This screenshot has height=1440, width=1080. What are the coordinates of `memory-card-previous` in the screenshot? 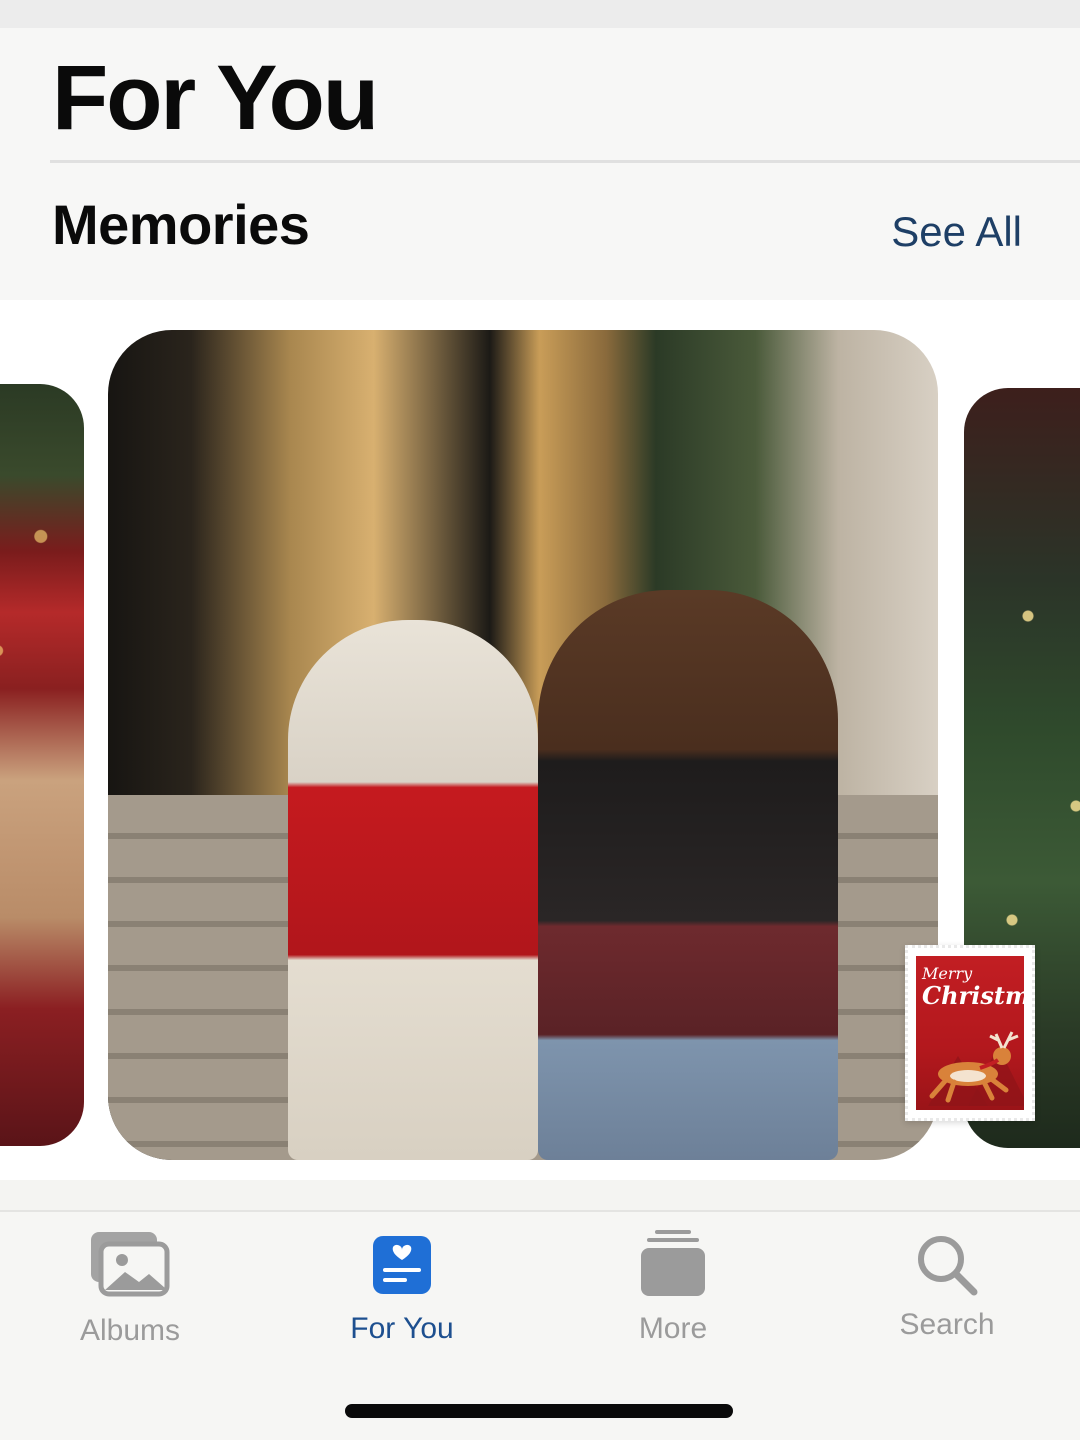 It's located at (42, 765).